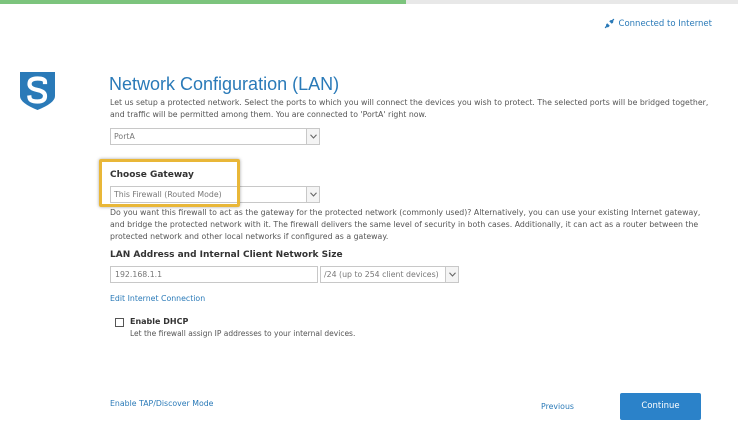 This screenshot has height=433, width=738. I want to click on previous-button: Previous, so click(557, 406).